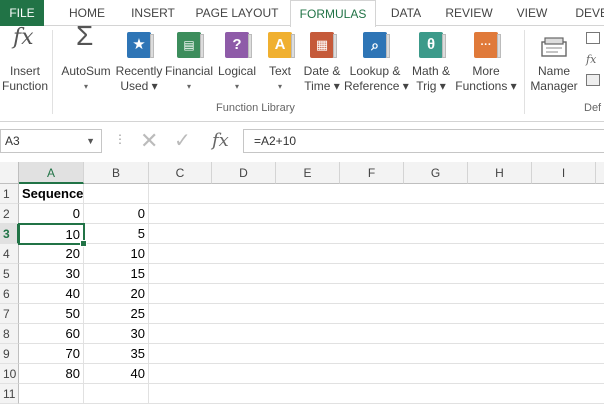 The image size is (604, 409). Describe the element at coordinates (486, 71) in the screenshot. I see `more-functions-label-1: More` at that location.